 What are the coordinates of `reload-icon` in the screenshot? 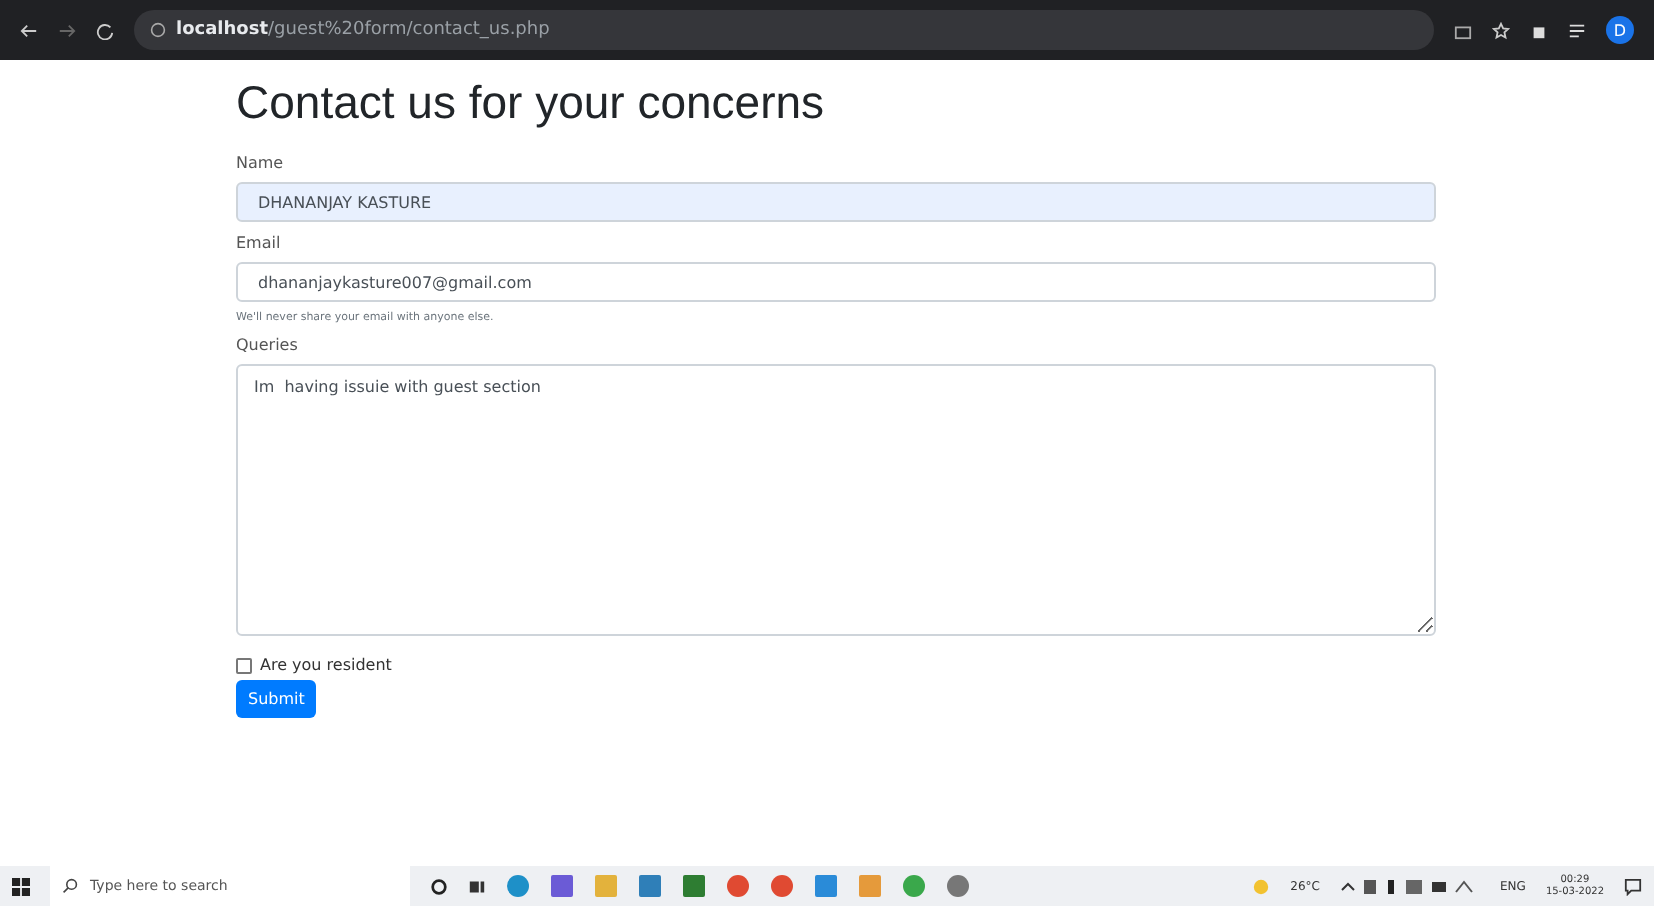 It's located at (105, 30).